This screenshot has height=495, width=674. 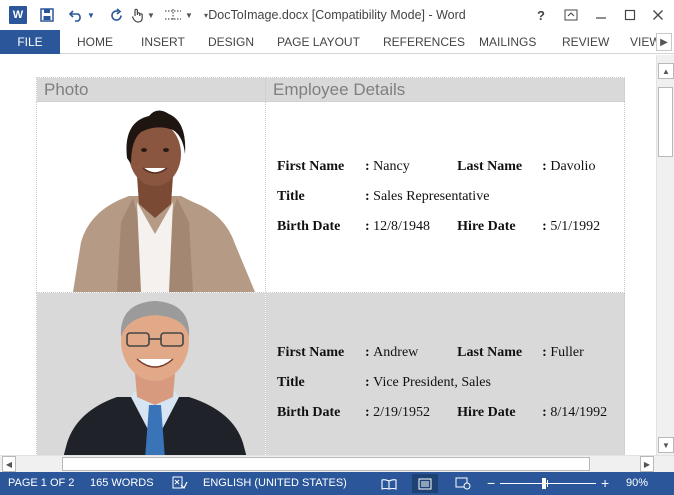 What do you see at coordinates (401, 226) in the screenshot?
I see `birth-date-value: 12/8/1948` at bounding box center [401, 226].